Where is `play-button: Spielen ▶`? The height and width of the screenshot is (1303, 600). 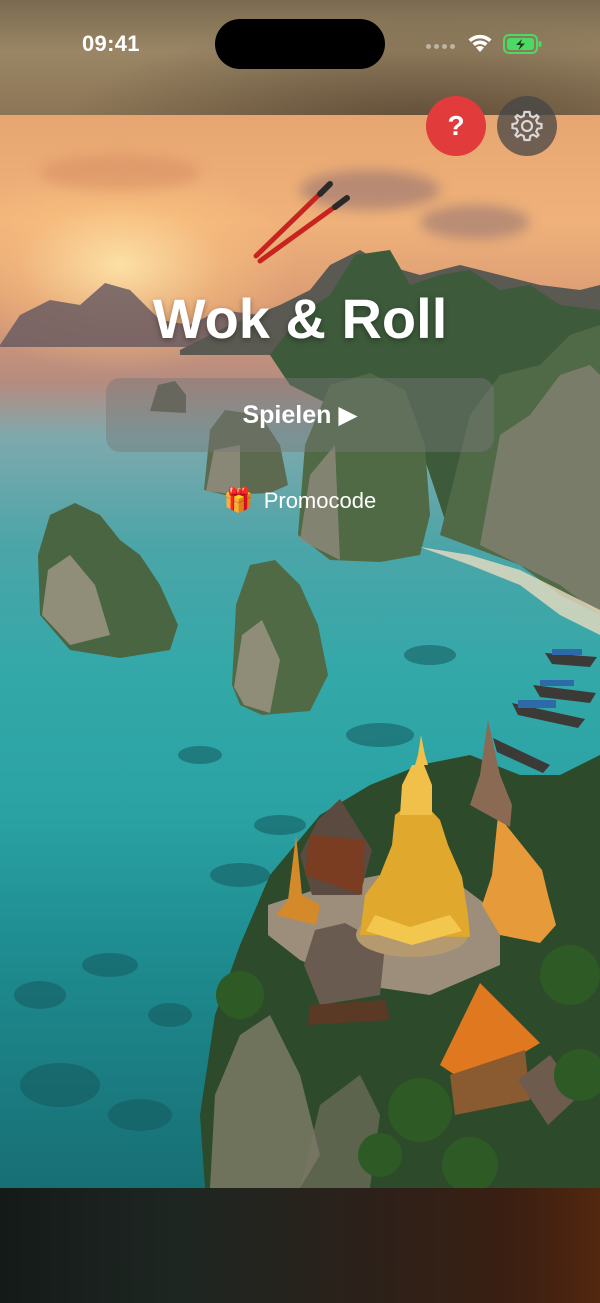
play-button: Spielen ▶ is located at coordinates (300, 415).